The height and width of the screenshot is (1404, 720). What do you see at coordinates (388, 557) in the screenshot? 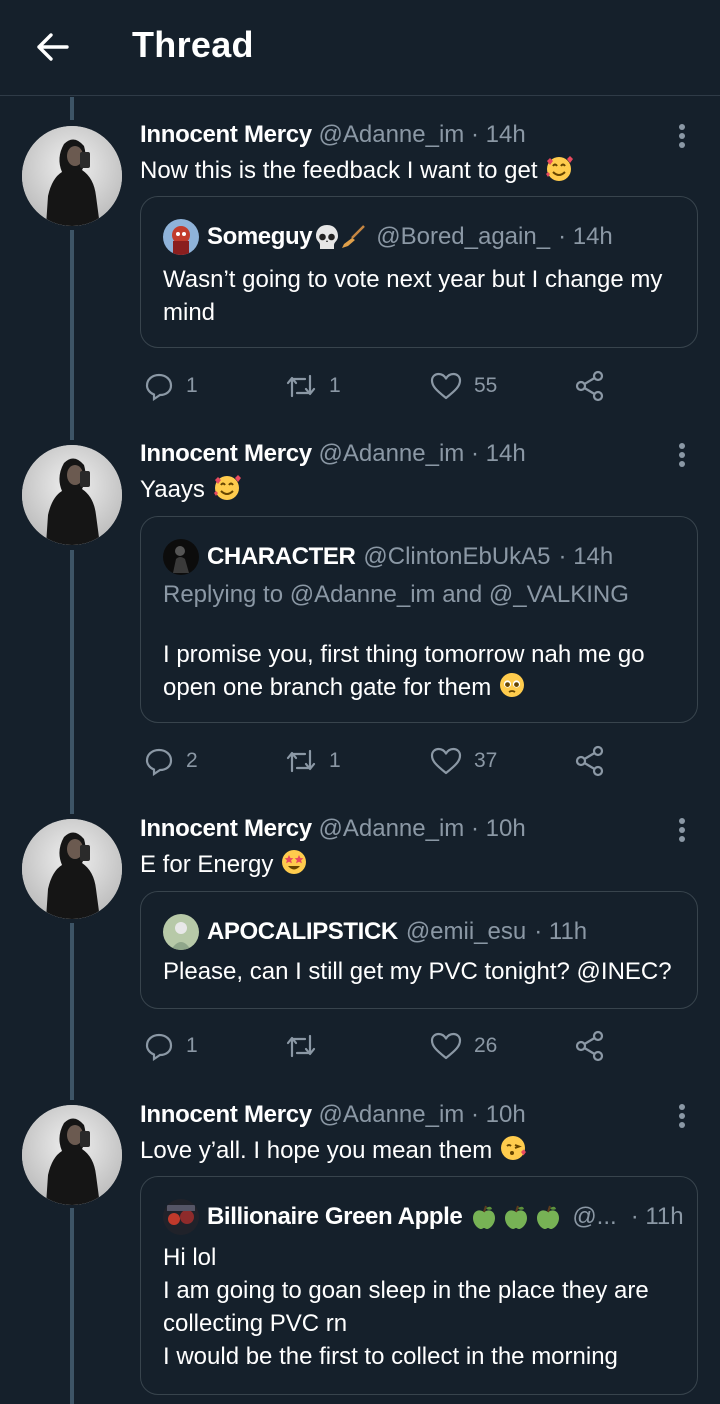
I see `quoted-tweet-header: CHARACTER @ClintonEbUkA5 · 14h` at bounding box center [388, 557].